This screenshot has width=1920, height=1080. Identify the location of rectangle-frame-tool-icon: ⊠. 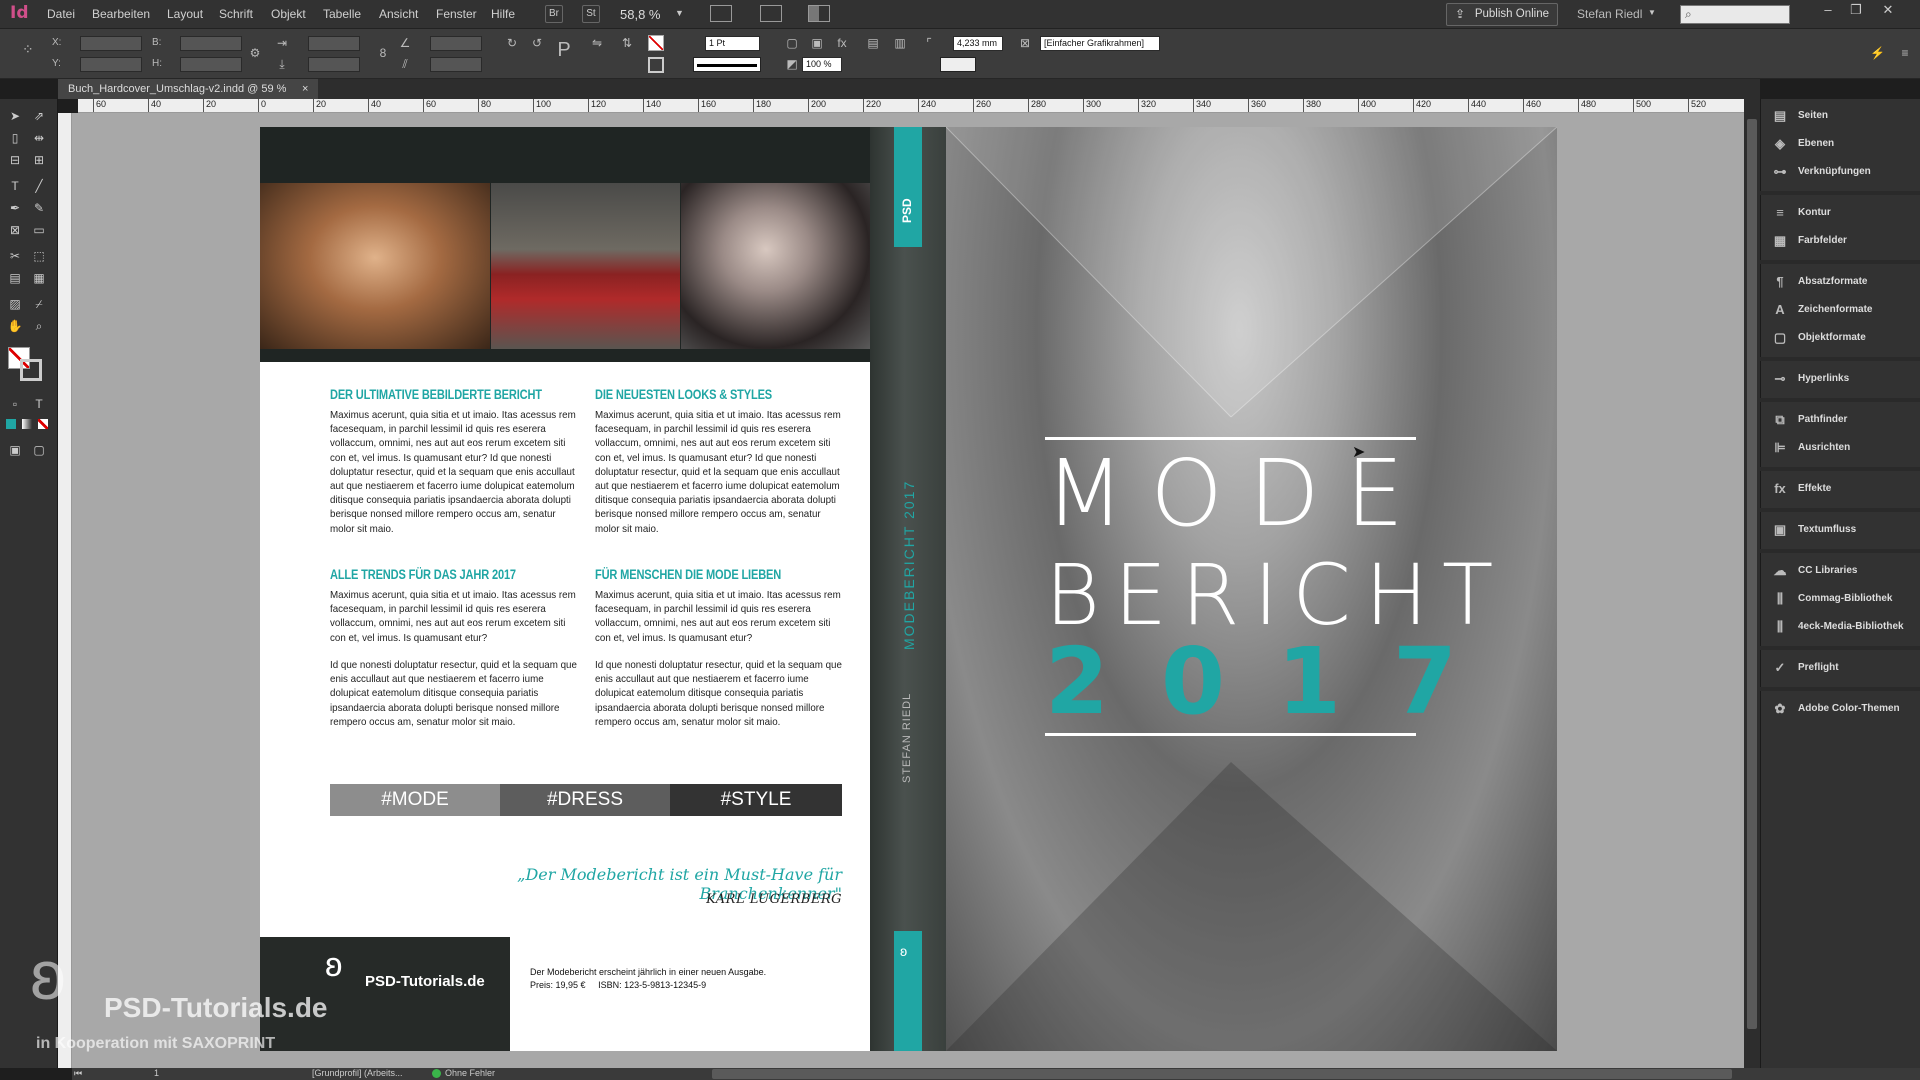
(15, 230).